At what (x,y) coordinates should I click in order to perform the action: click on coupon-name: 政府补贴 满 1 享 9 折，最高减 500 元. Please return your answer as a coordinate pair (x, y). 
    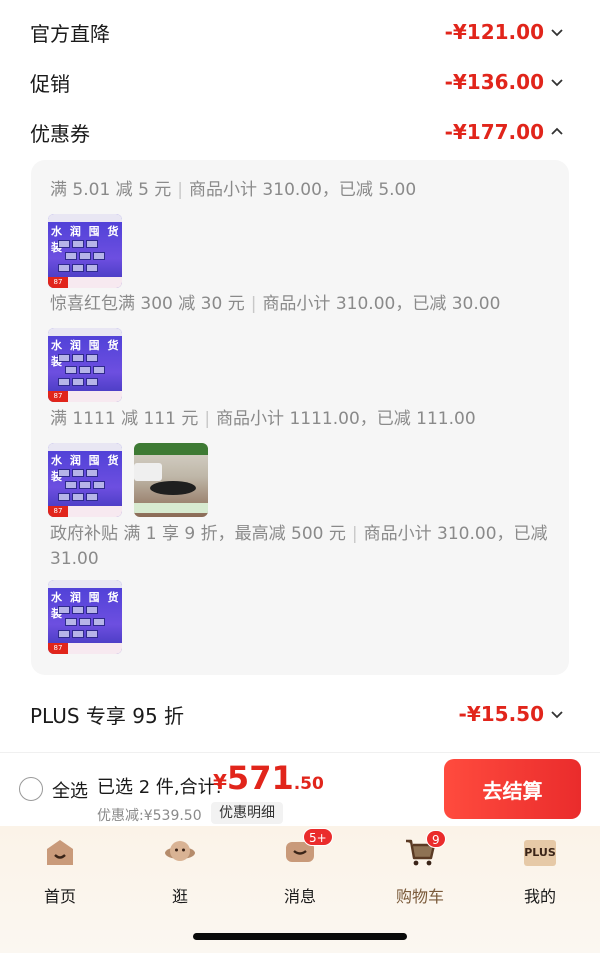
    Looking at the image, I should click on (198, 534).